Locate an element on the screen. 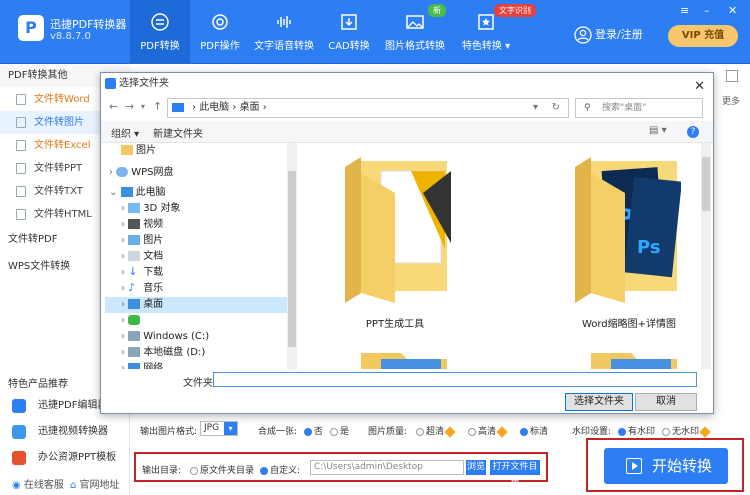 The height and width of the screenshot is (495, 750). cancel-button: 取消 is located at coordinates (666, 402).